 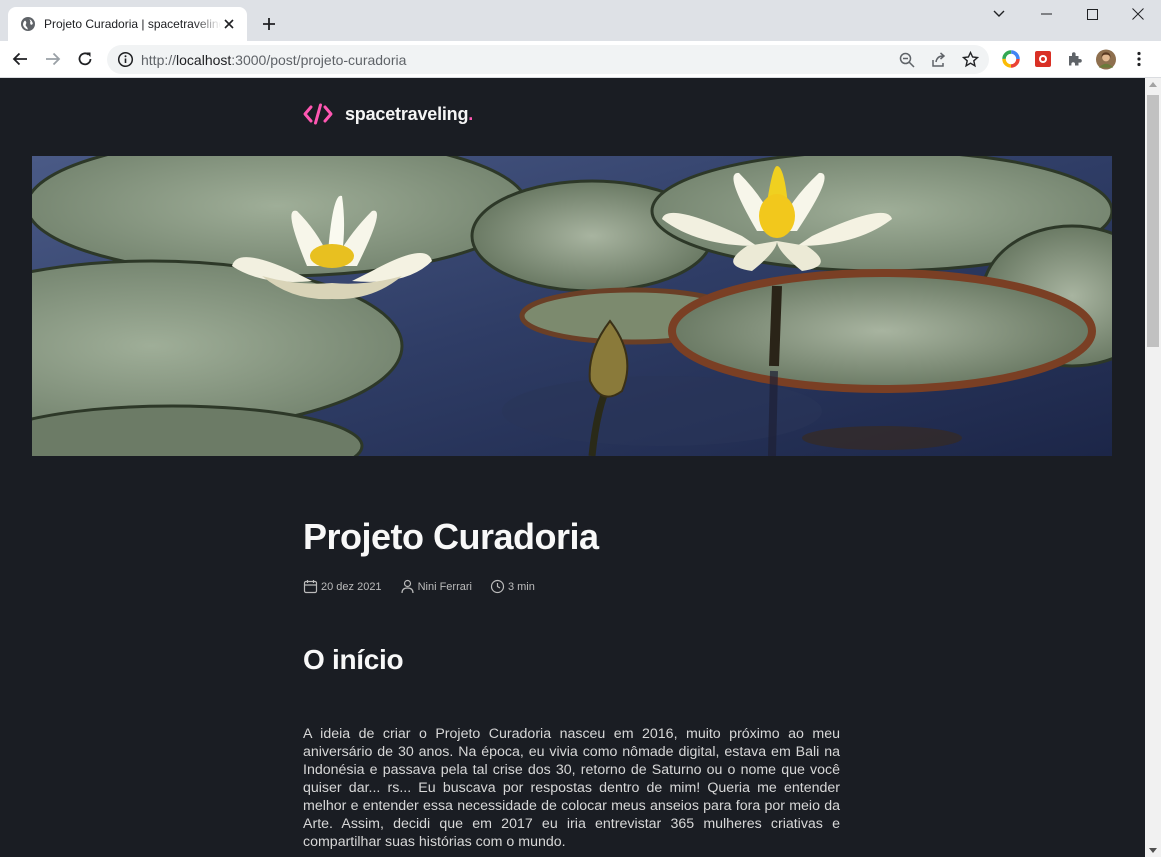 I want to click on back-icon, so click(x=19, y=59).